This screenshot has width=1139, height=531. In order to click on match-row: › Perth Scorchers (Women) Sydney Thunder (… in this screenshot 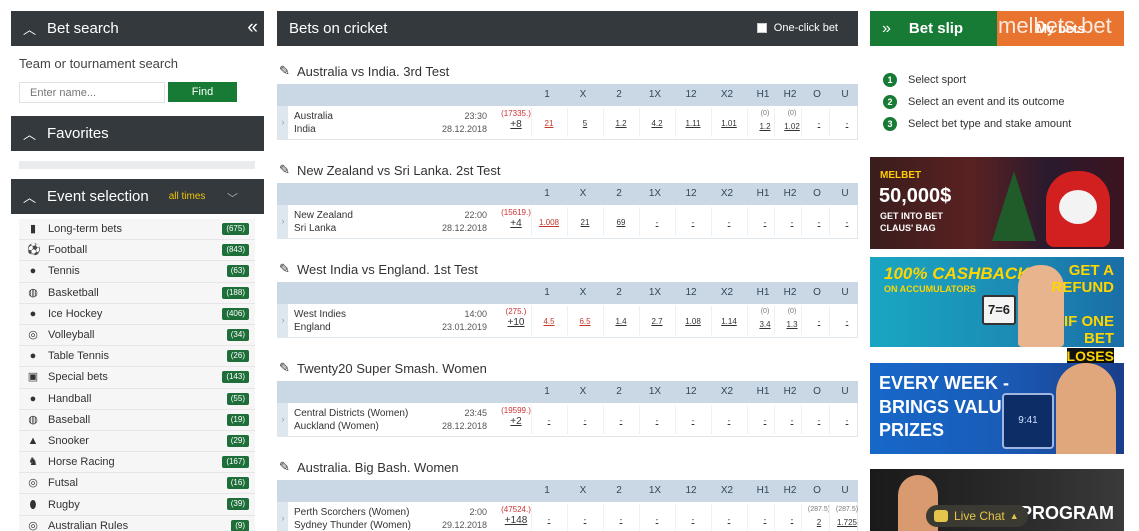, I will do `click(567, 516)`.